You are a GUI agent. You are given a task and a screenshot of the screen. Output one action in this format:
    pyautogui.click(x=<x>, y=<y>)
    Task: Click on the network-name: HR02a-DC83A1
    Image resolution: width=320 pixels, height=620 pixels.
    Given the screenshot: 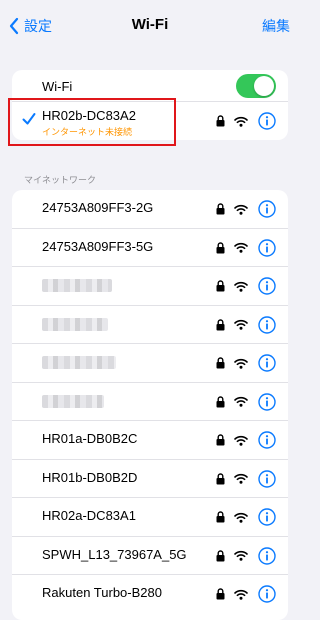 What is the action you would take?
    pyautogui.click(x=89, y=515)
    